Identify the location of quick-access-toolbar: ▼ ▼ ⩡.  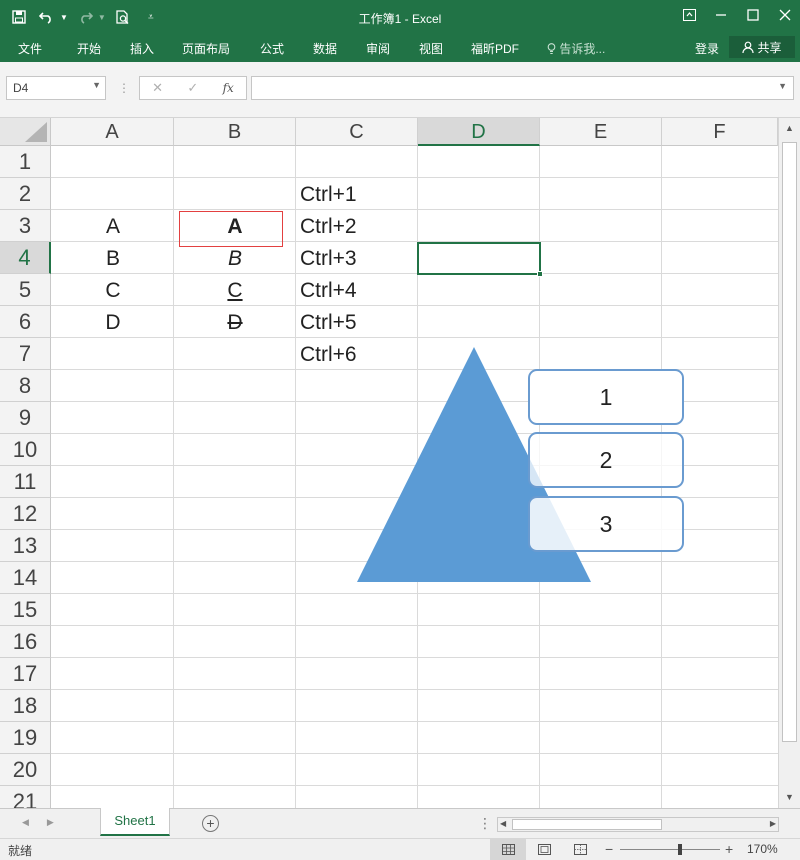
(85, 17).